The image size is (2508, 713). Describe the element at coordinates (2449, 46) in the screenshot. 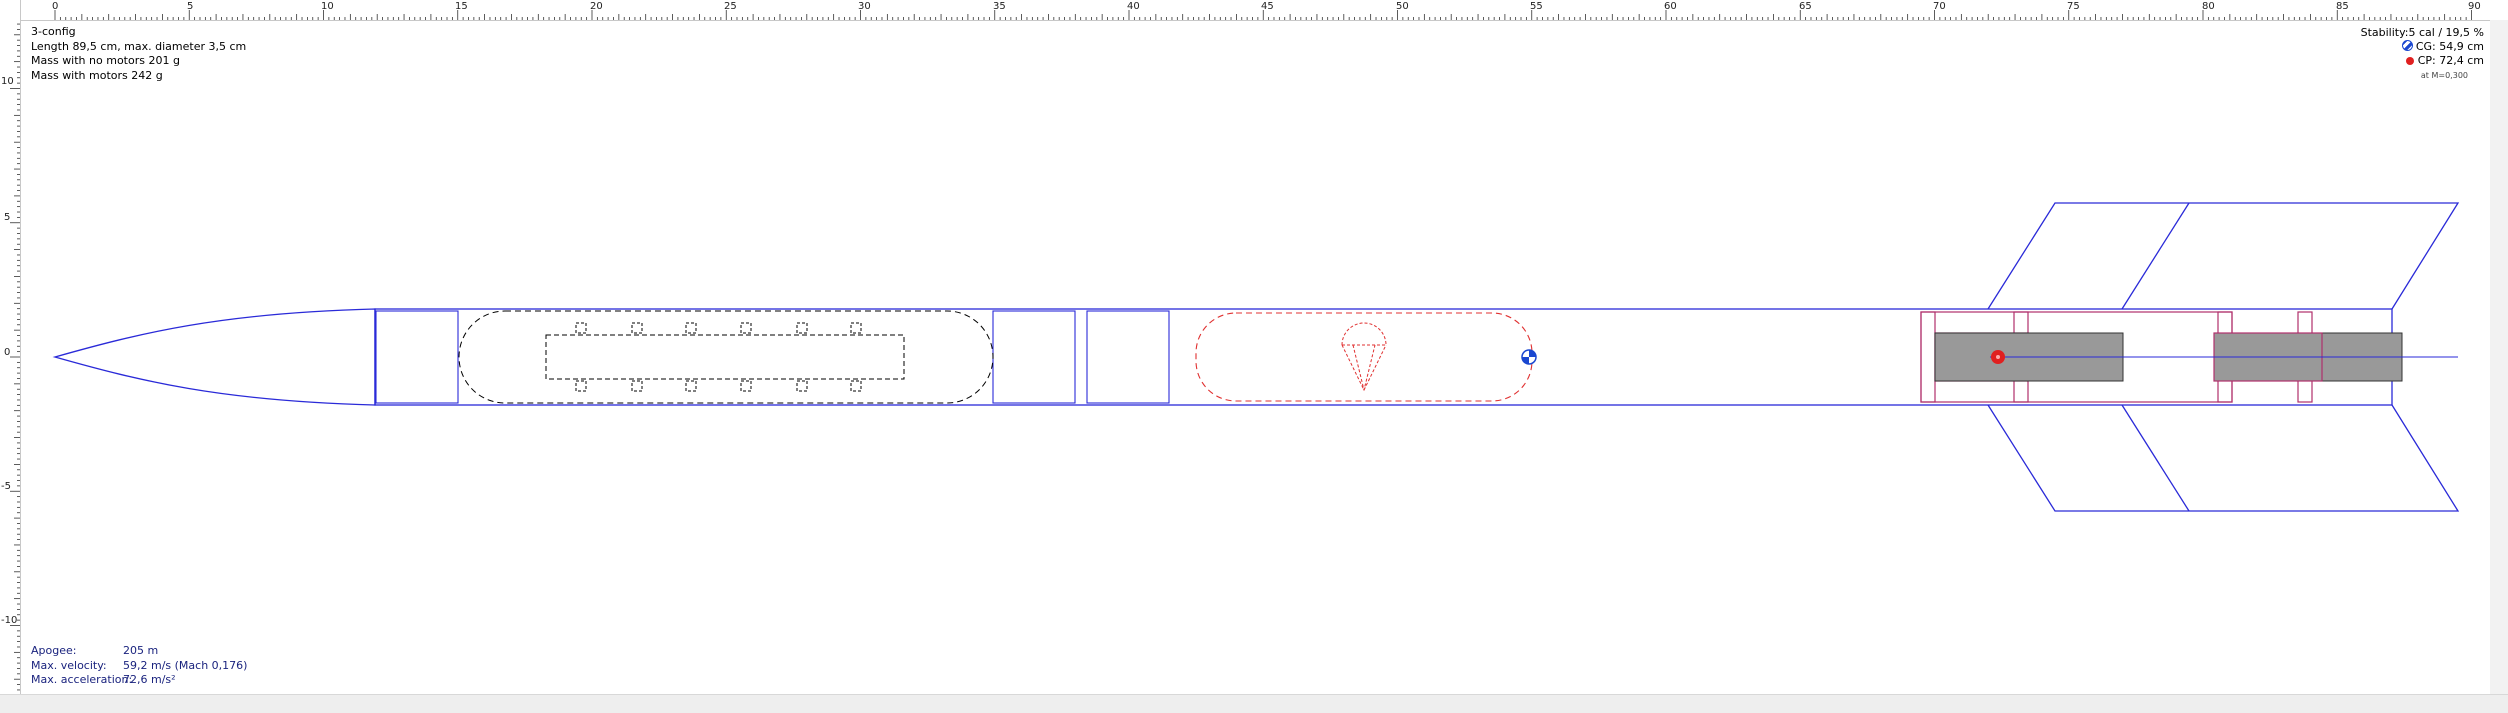

I see `cg-value: CG: 54,9 cm` at that location.